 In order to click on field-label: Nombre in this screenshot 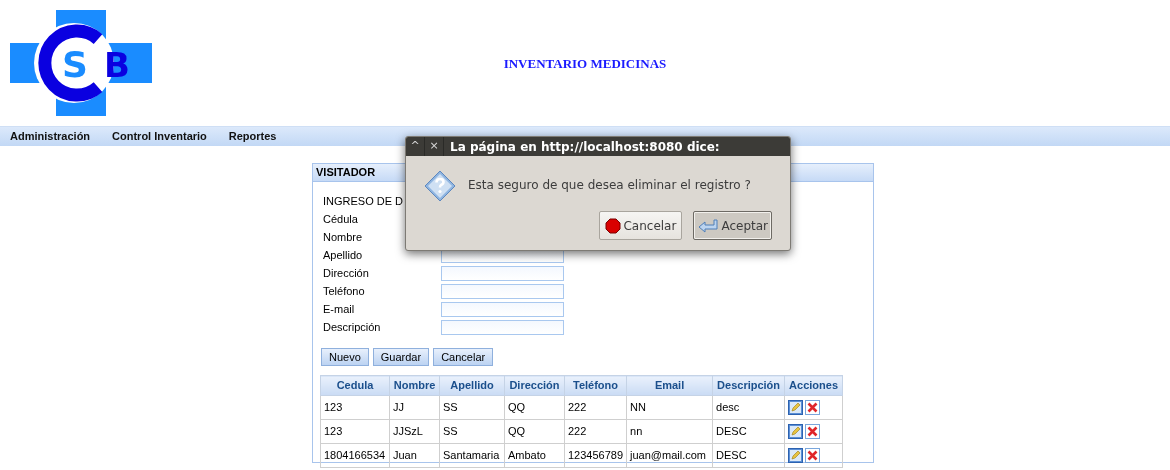, I will do `click(343, 237)`.